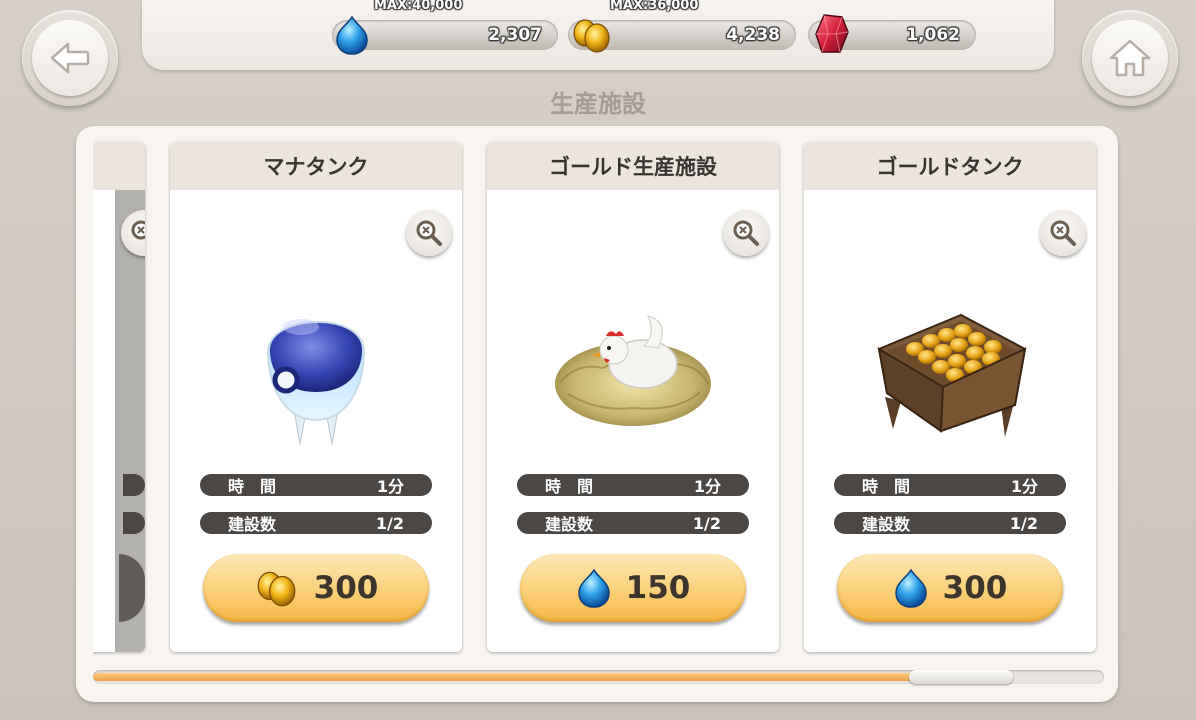 This screenshot has width=1196, height=720. Describe the element at coordinates (832, 36) in the screenshot. I see `red-gem-icon` at that location.